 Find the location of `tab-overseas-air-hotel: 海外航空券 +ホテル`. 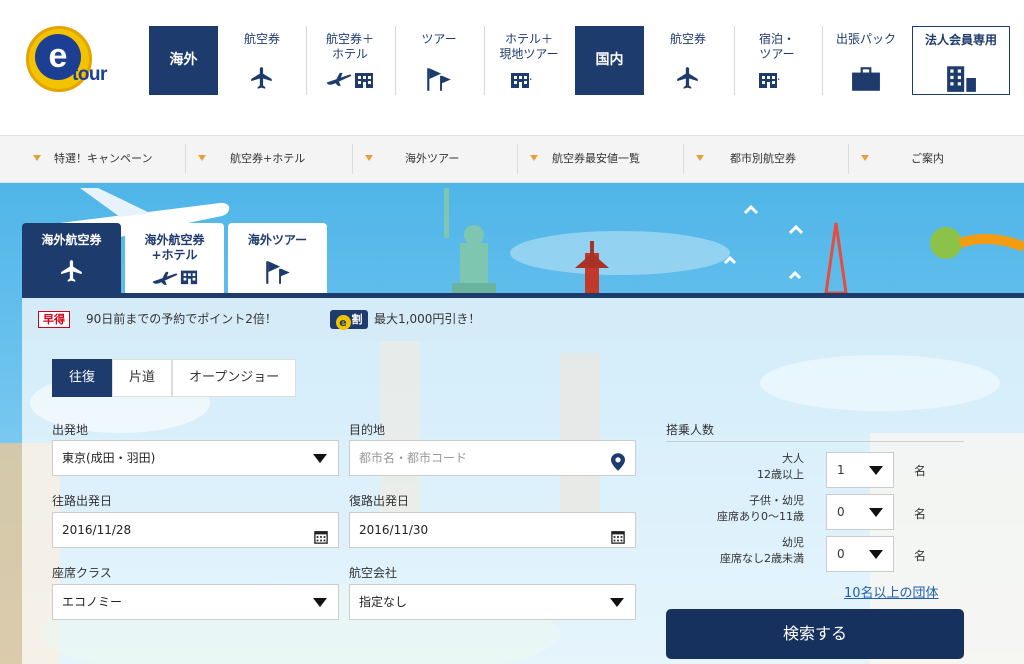

tab-overseas-air-hotel: 海外航空券 +ホテル is located at coordinates (174, 258).